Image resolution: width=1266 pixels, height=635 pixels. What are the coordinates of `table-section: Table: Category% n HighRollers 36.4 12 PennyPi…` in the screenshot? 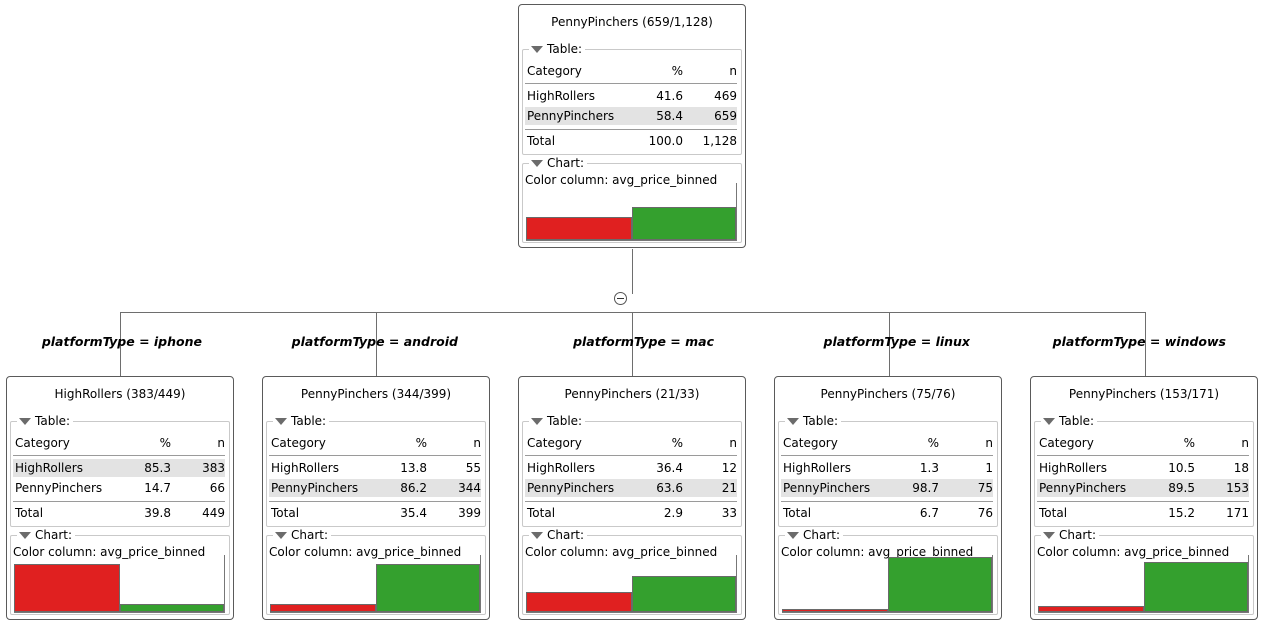 It's located at (632, 470).